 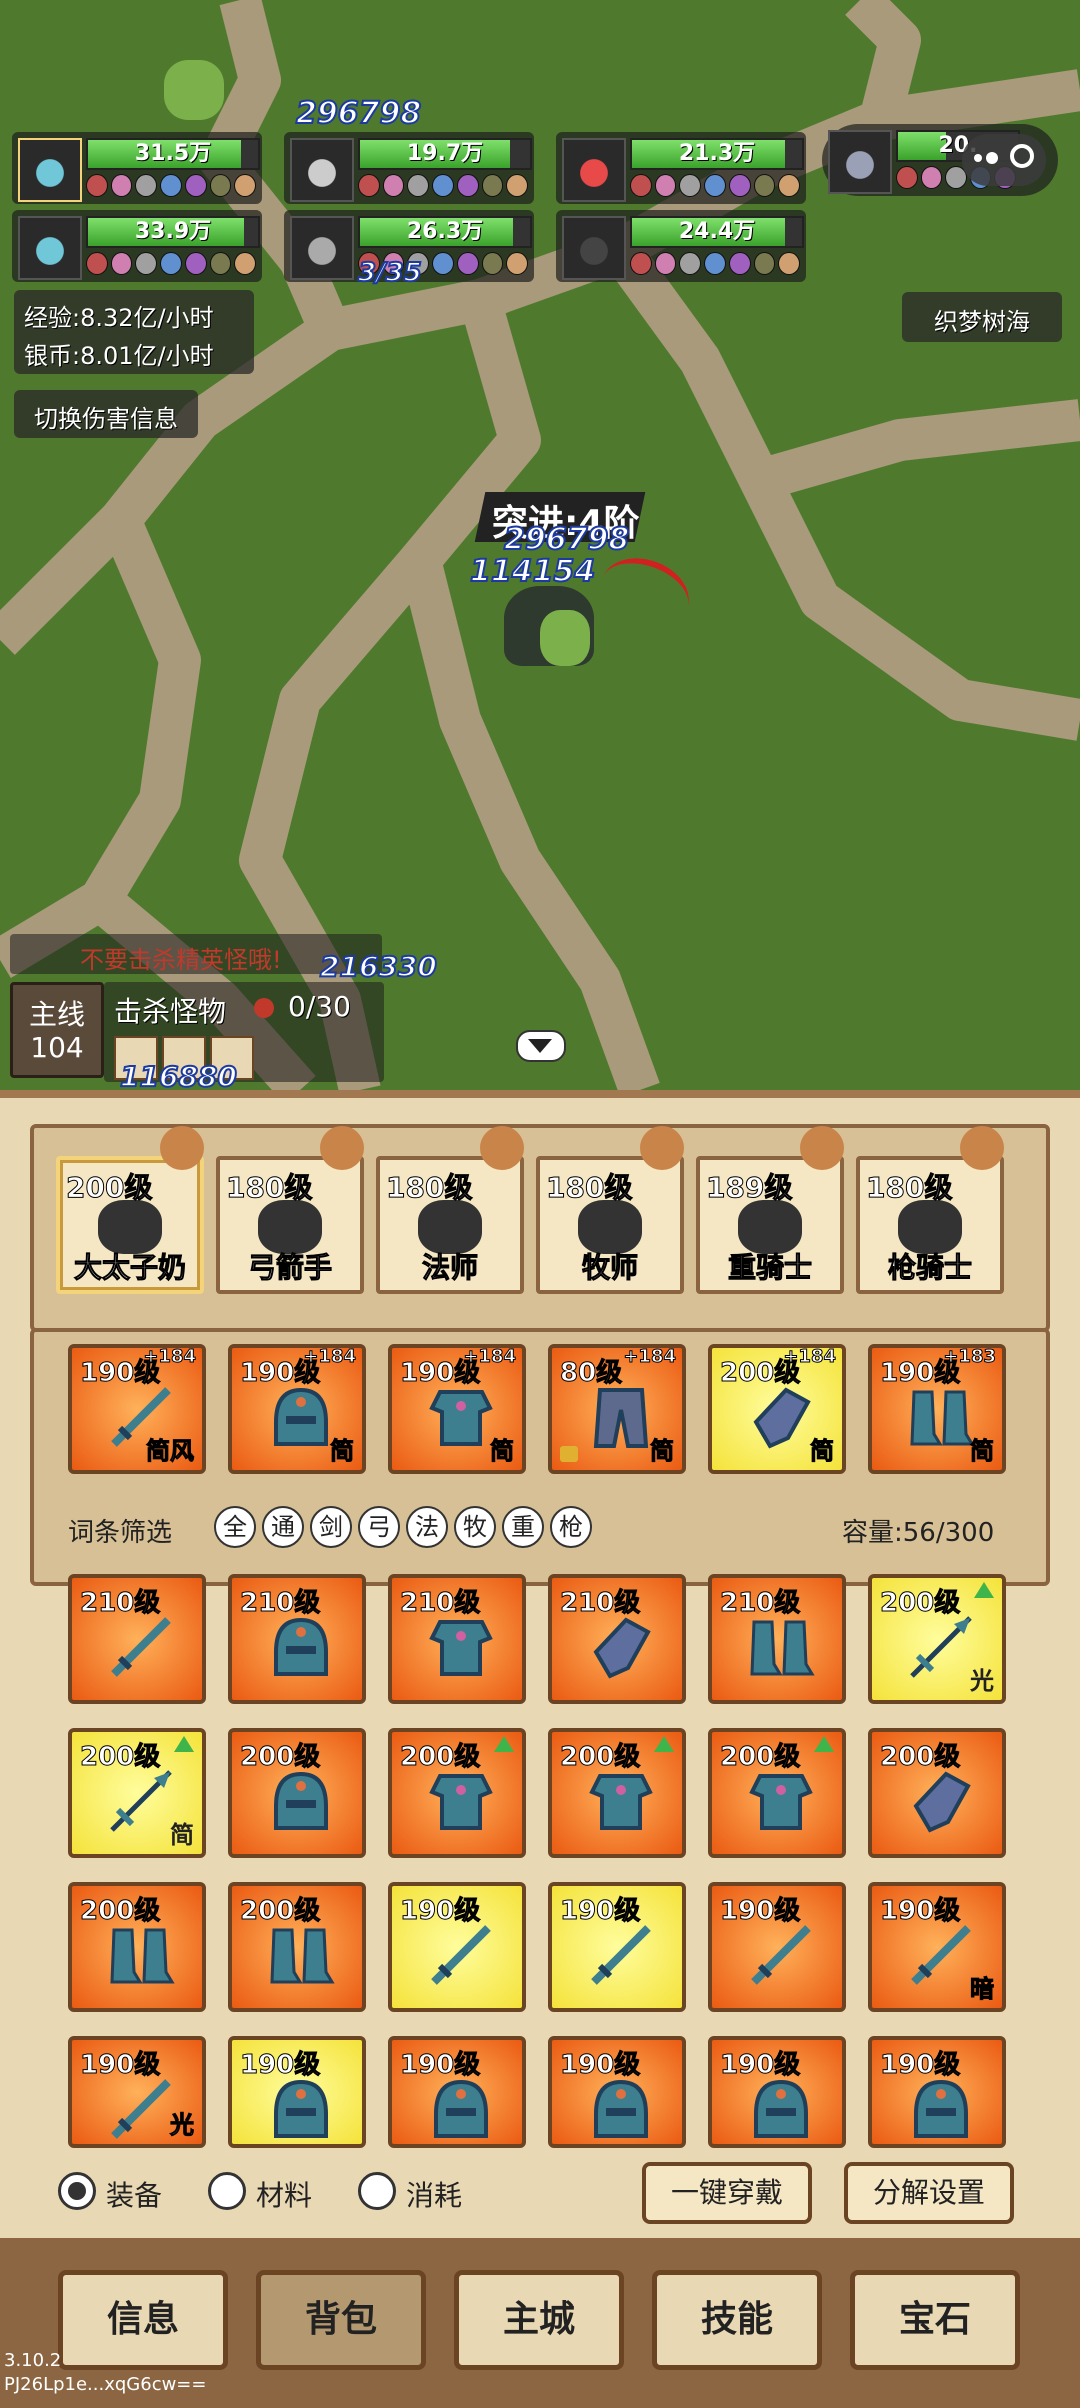 I want to click on filter-chip: 剑, so click(x=331, y=1527).